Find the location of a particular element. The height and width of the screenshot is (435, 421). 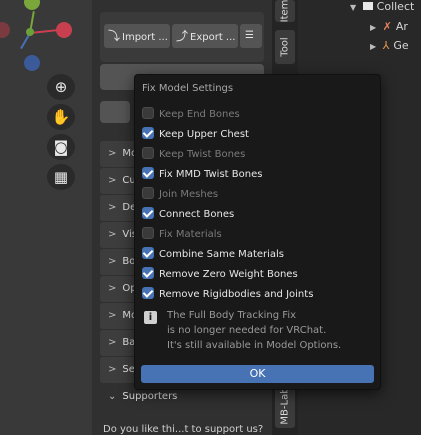

option-row: Connect Bones is located at coordinates (188, 215).